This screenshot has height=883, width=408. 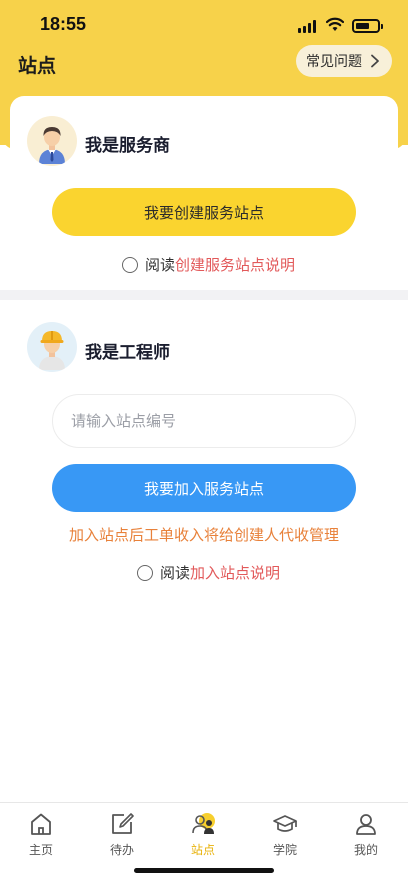 What do you see at coordinates (175, 573) in the screenshot?
I see `engineer-agree-prefix: 阅读` at bounding box center [175, 573].